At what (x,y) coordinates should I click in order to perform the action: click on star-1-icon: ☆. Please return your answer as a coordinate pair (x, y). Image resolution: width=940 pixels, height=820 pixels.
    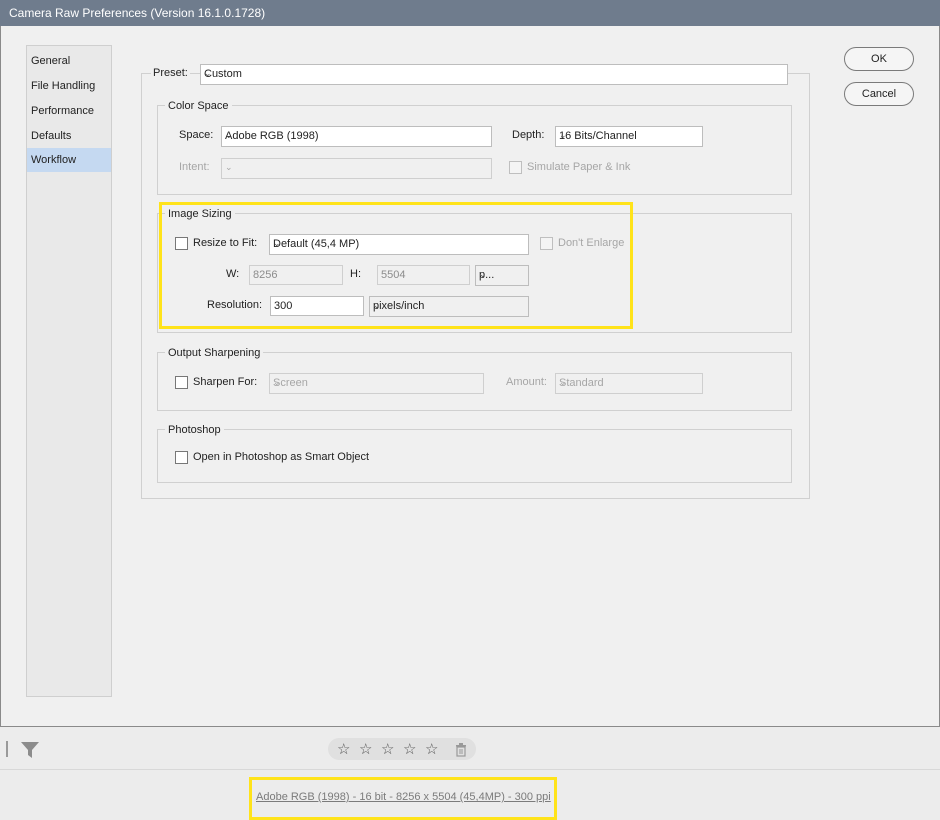
    Looking at the image, I should click on (343, 749).